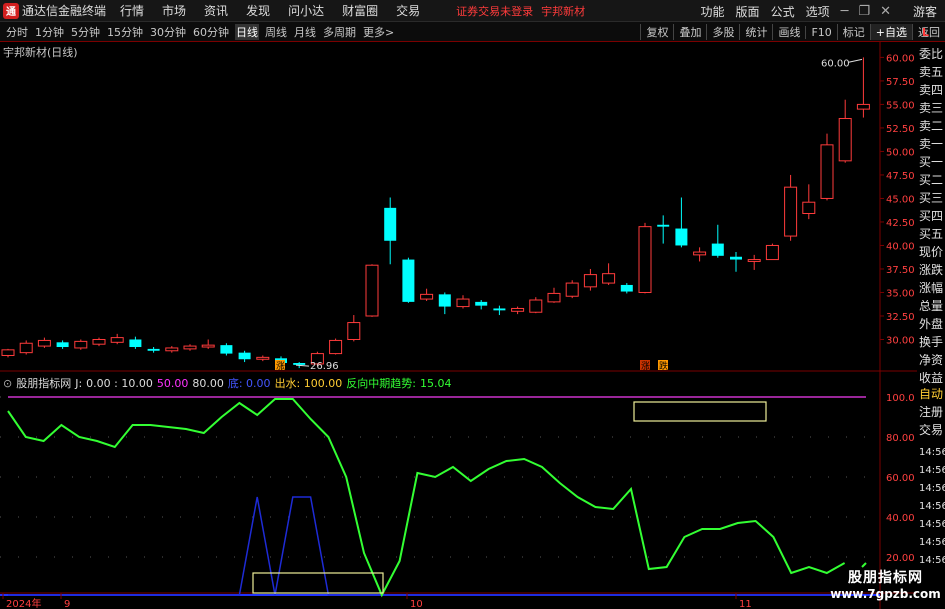  Describe the element at coordinates (305, 32) in the screenshot. I see `period-monthly: 月线` at that location.